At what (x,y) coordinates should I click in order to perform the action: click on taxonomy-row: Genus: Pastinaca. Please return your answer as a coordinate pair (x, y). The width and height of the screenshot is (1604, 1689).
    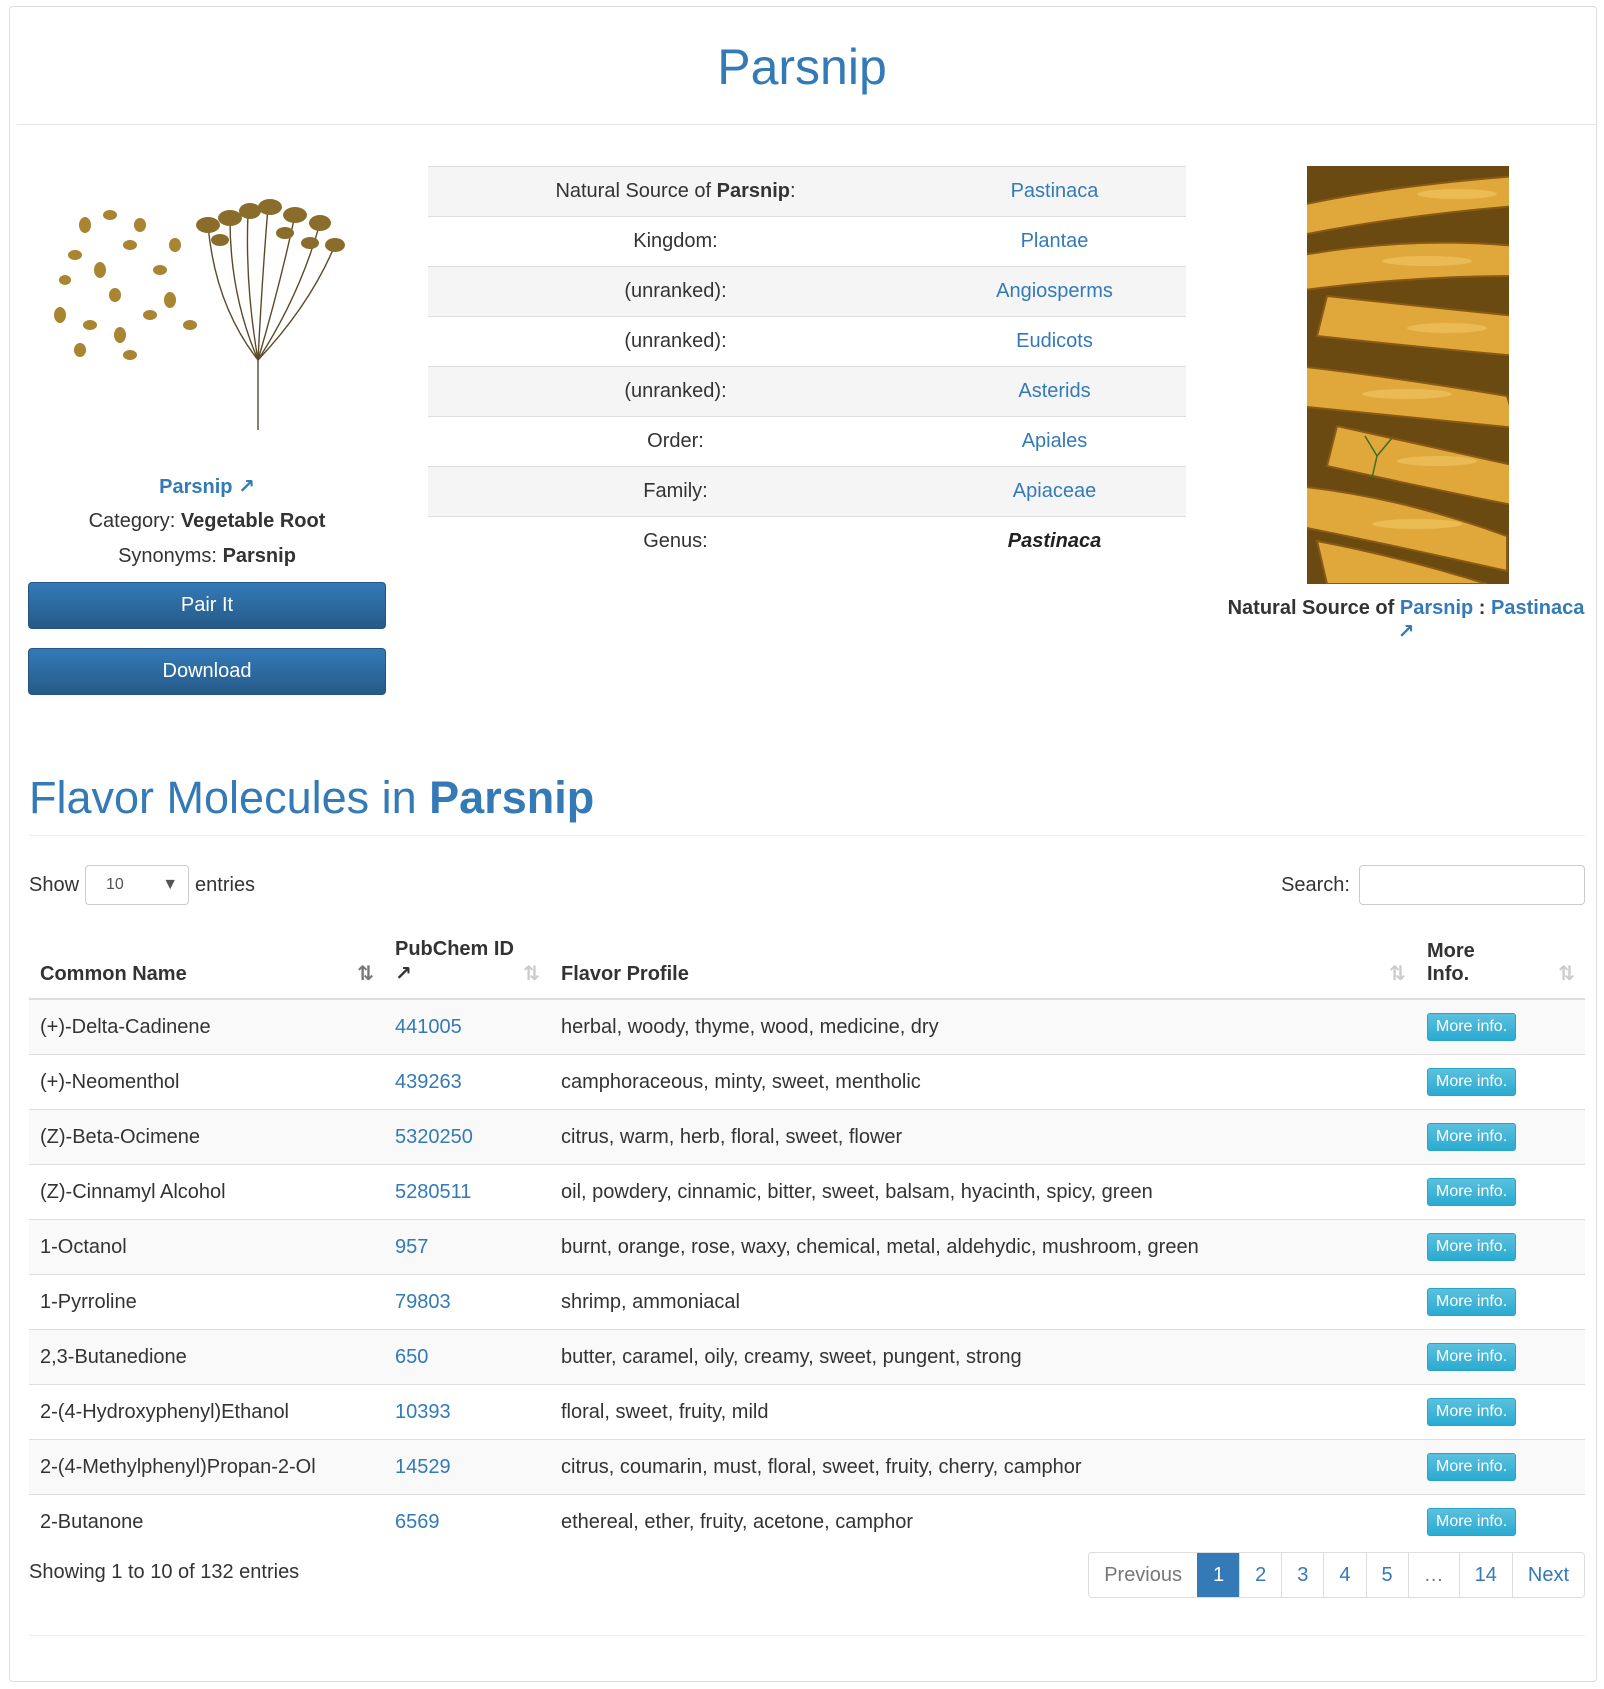
    Looking at the image, I should click on (807, 541).